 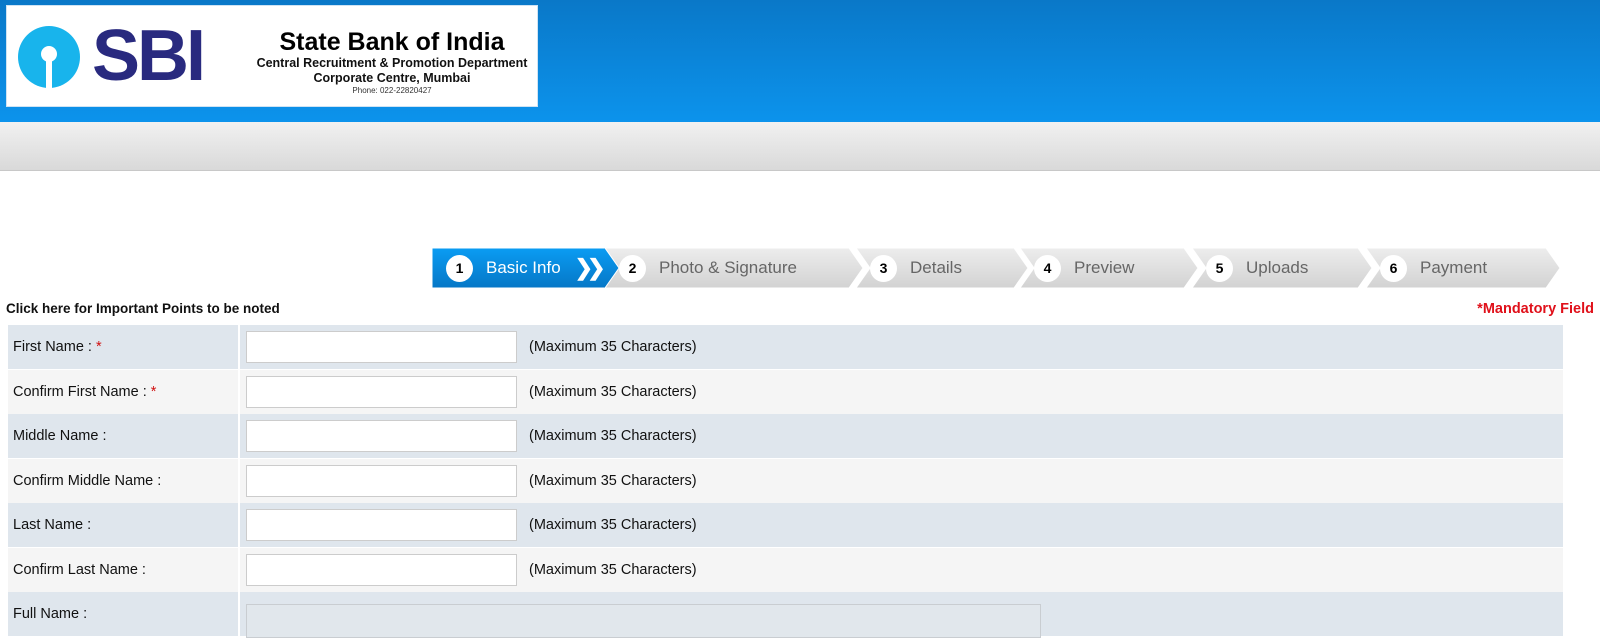 I want to click on field-label-text: Last Name :, so click(x=52, y=525).